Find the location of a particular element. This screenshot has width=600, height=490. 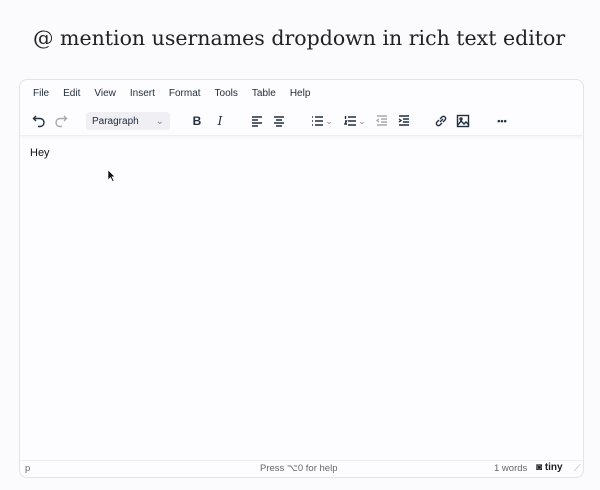

link-icon is located at coordinates (441, 121).